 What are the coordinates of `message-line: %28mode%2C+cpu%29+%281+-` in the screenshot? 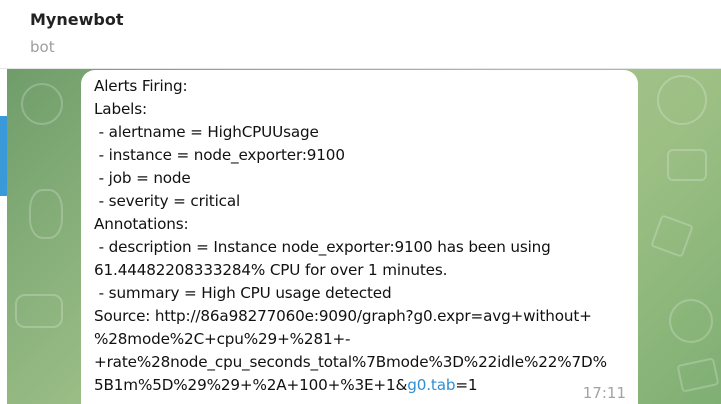 It's located at (222, 339).